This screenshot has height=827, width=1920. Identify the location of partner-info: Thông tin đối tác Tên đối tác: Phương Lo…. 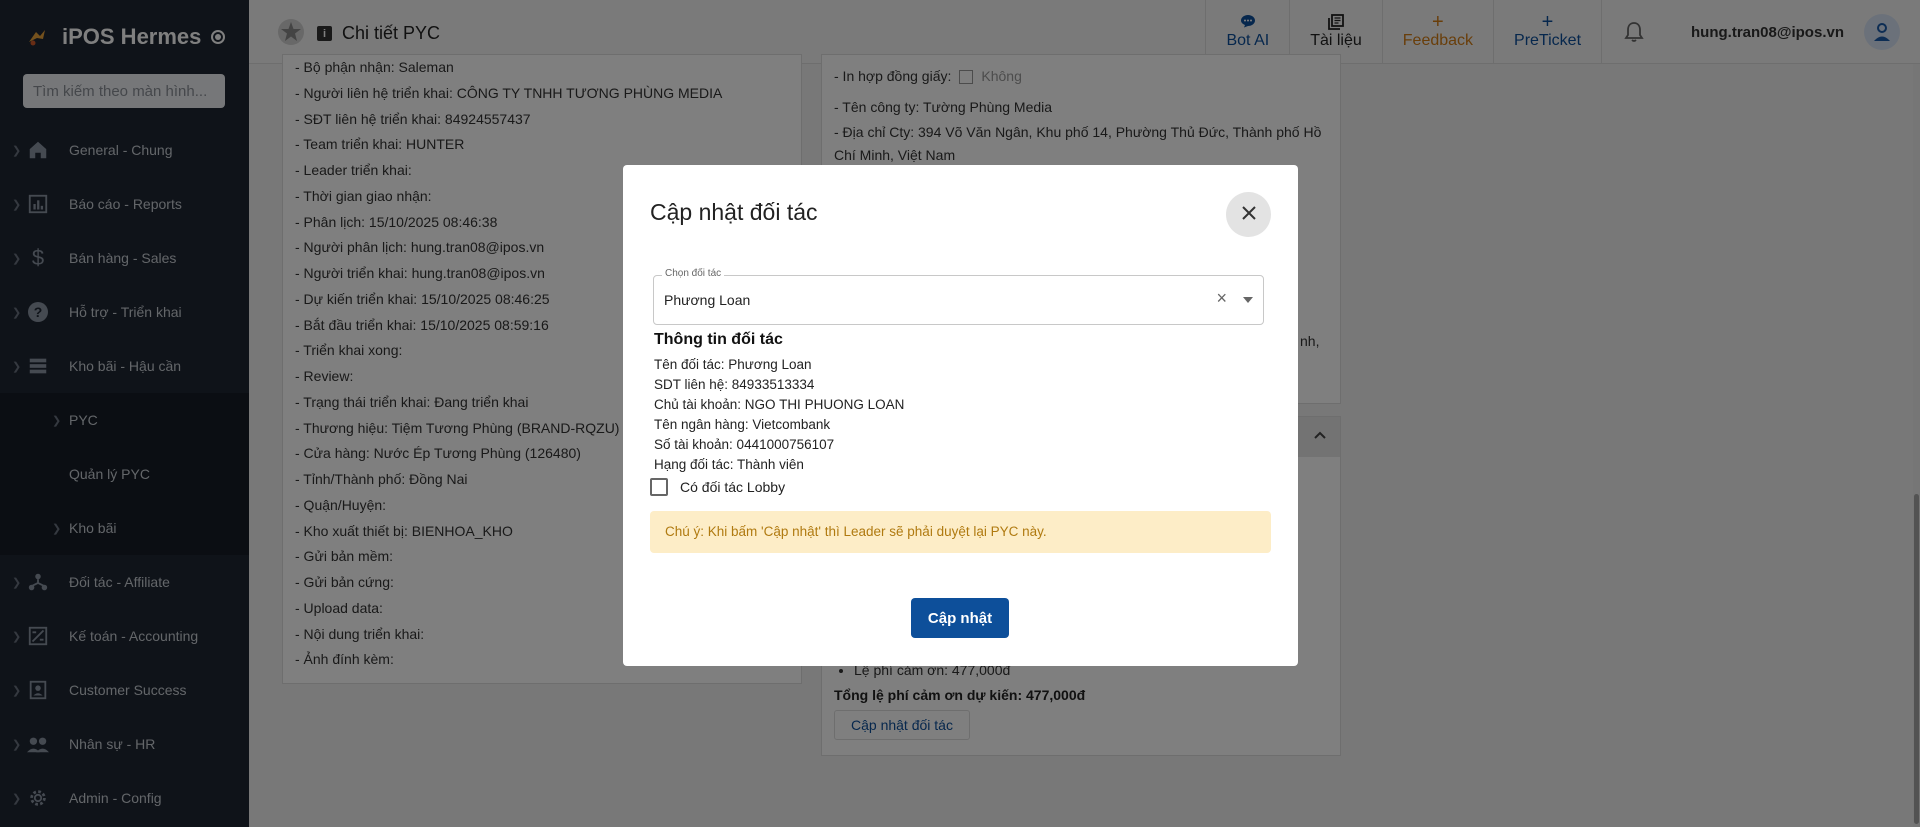
(779, 403).